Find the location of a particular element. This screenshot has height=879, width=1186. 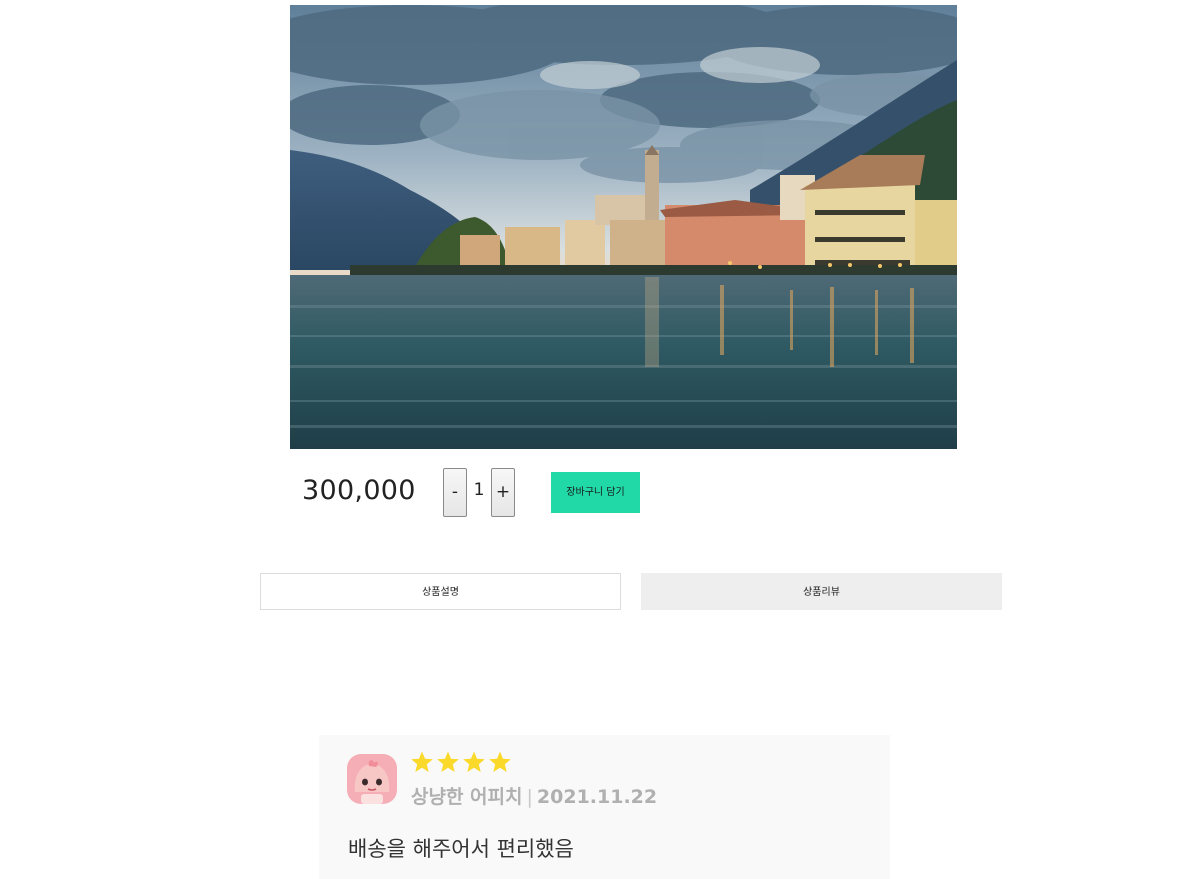

review-rating is located at coordinates (461, 765).